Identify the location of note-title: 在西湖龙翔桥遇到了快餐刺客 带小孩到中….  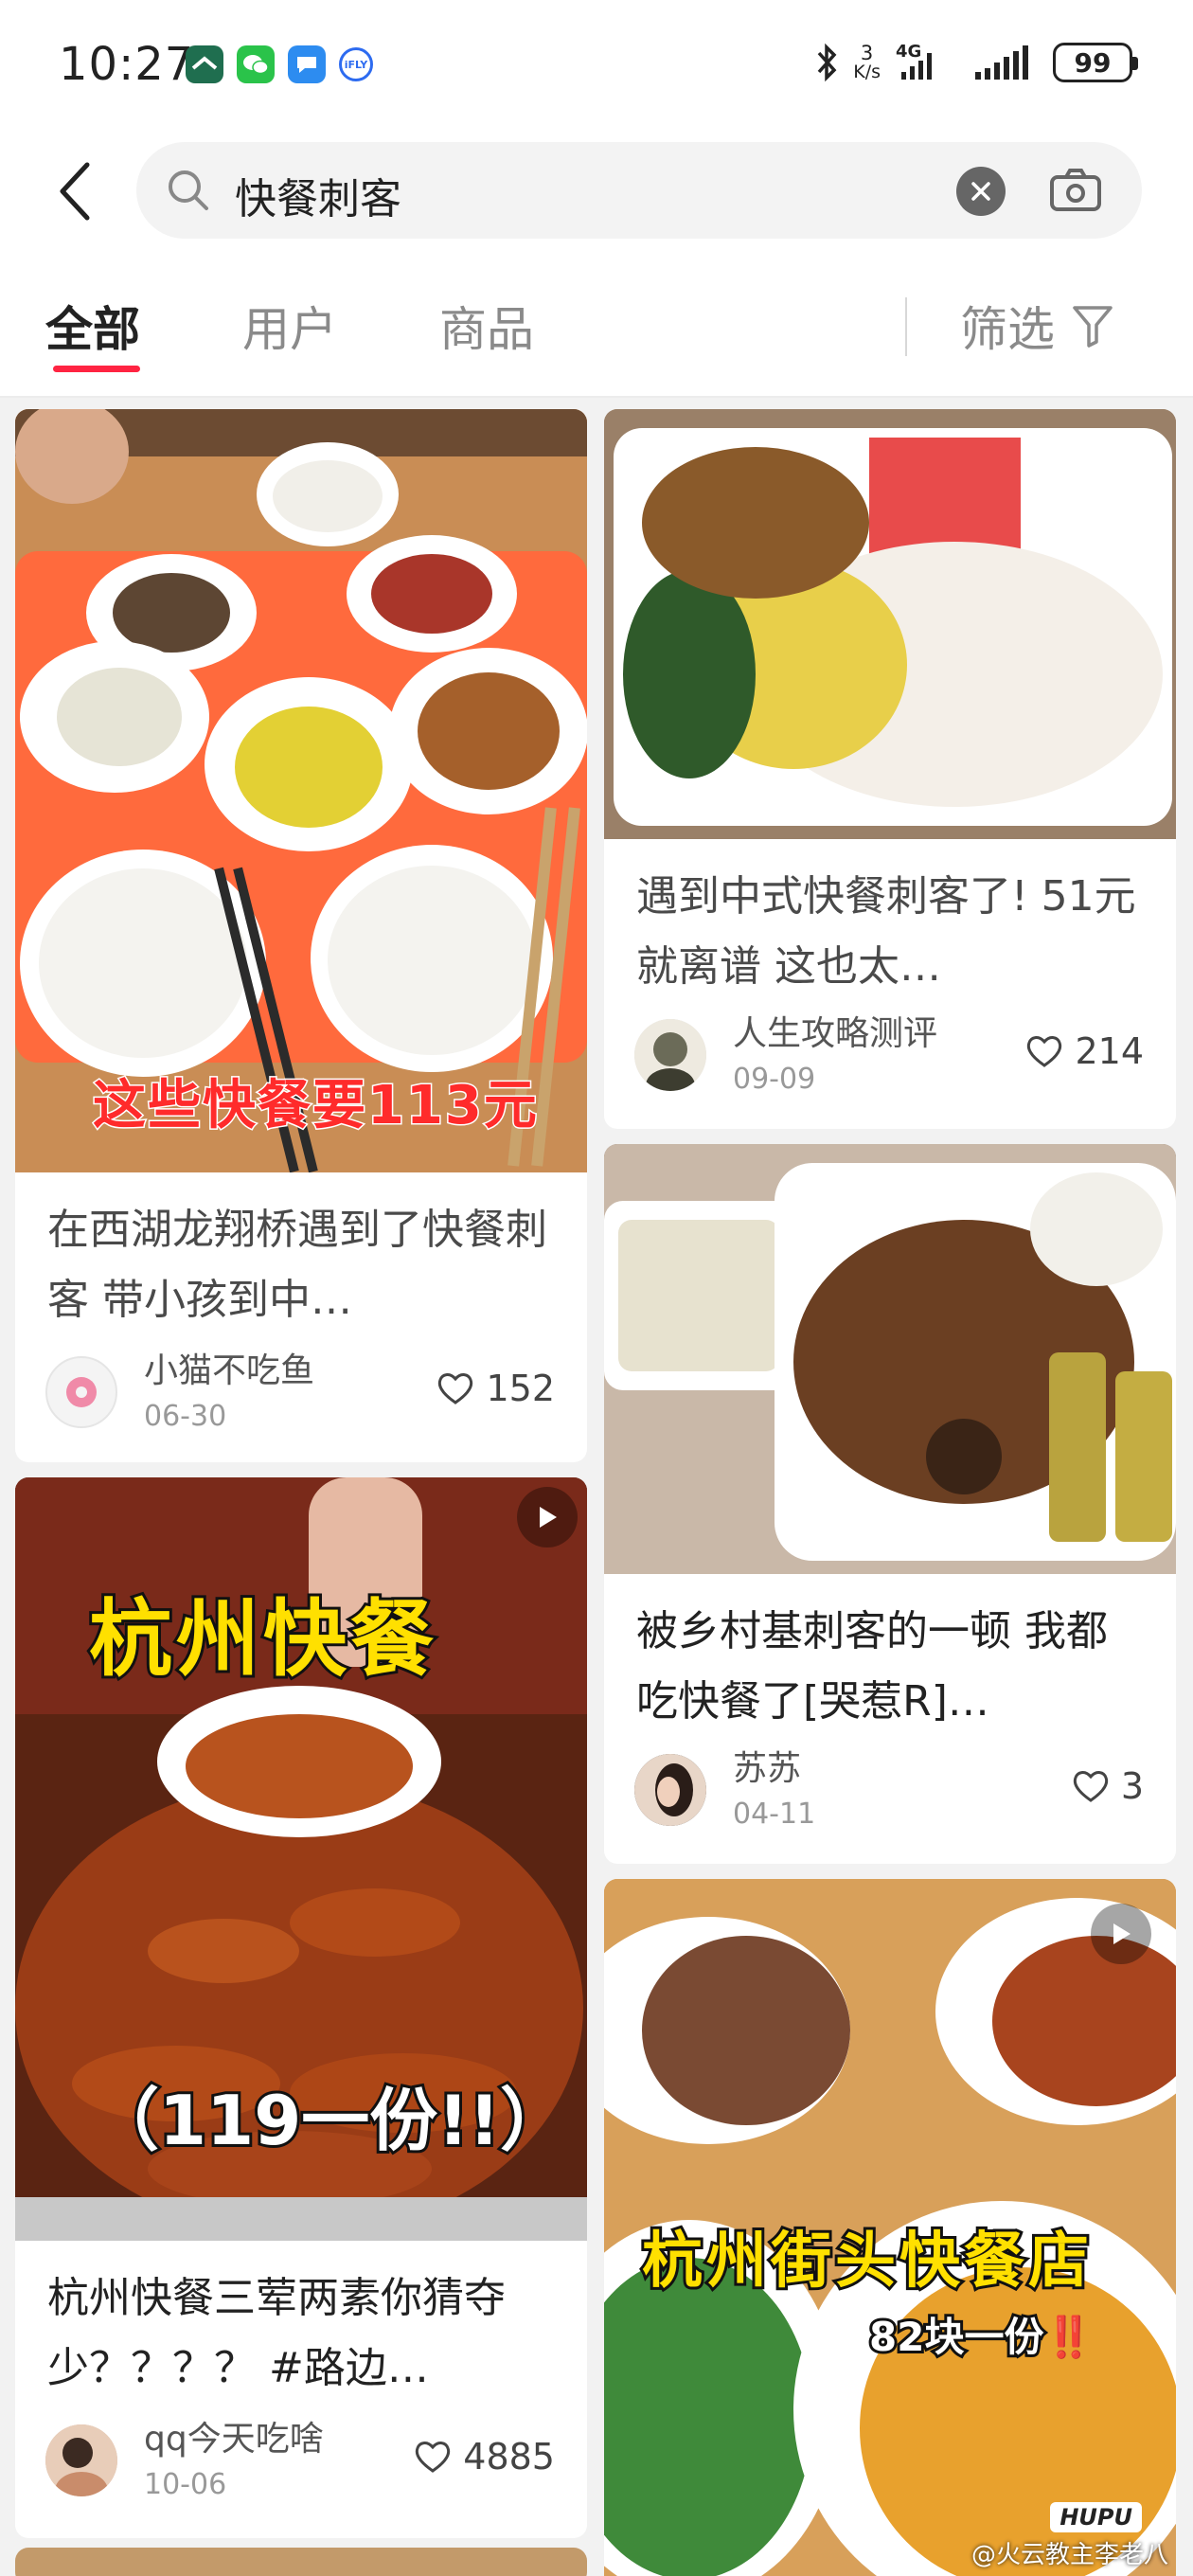
(301, 1265).